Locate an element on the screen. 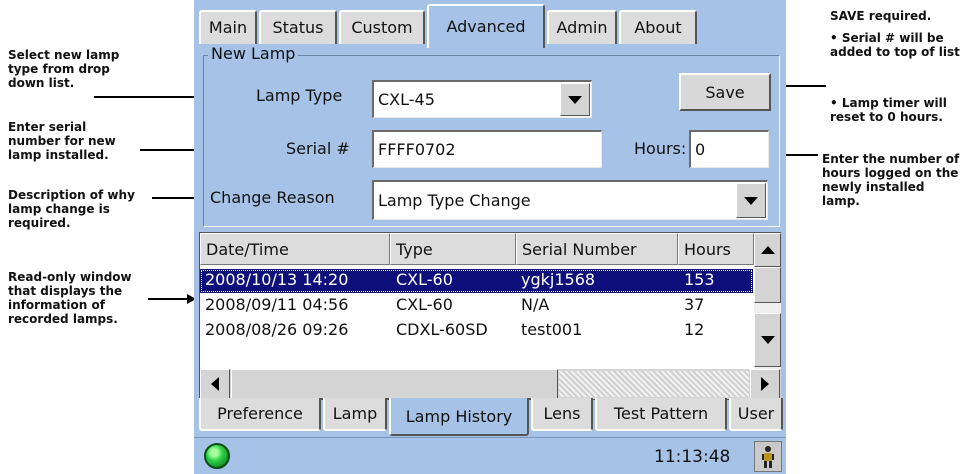 The height and width of the screenshot is (474, 964). horizontal-scrollbar is located at coordinates (490, 384).